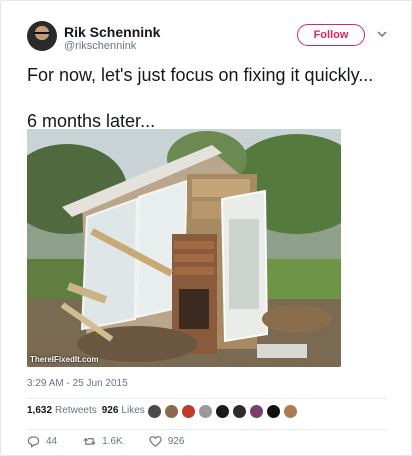 Image resolution: width=412 pixels, height=456 pixels. Describe the element at coordinates (382, 34) in the screenshot. I see `chevron-down-icon` at that location.